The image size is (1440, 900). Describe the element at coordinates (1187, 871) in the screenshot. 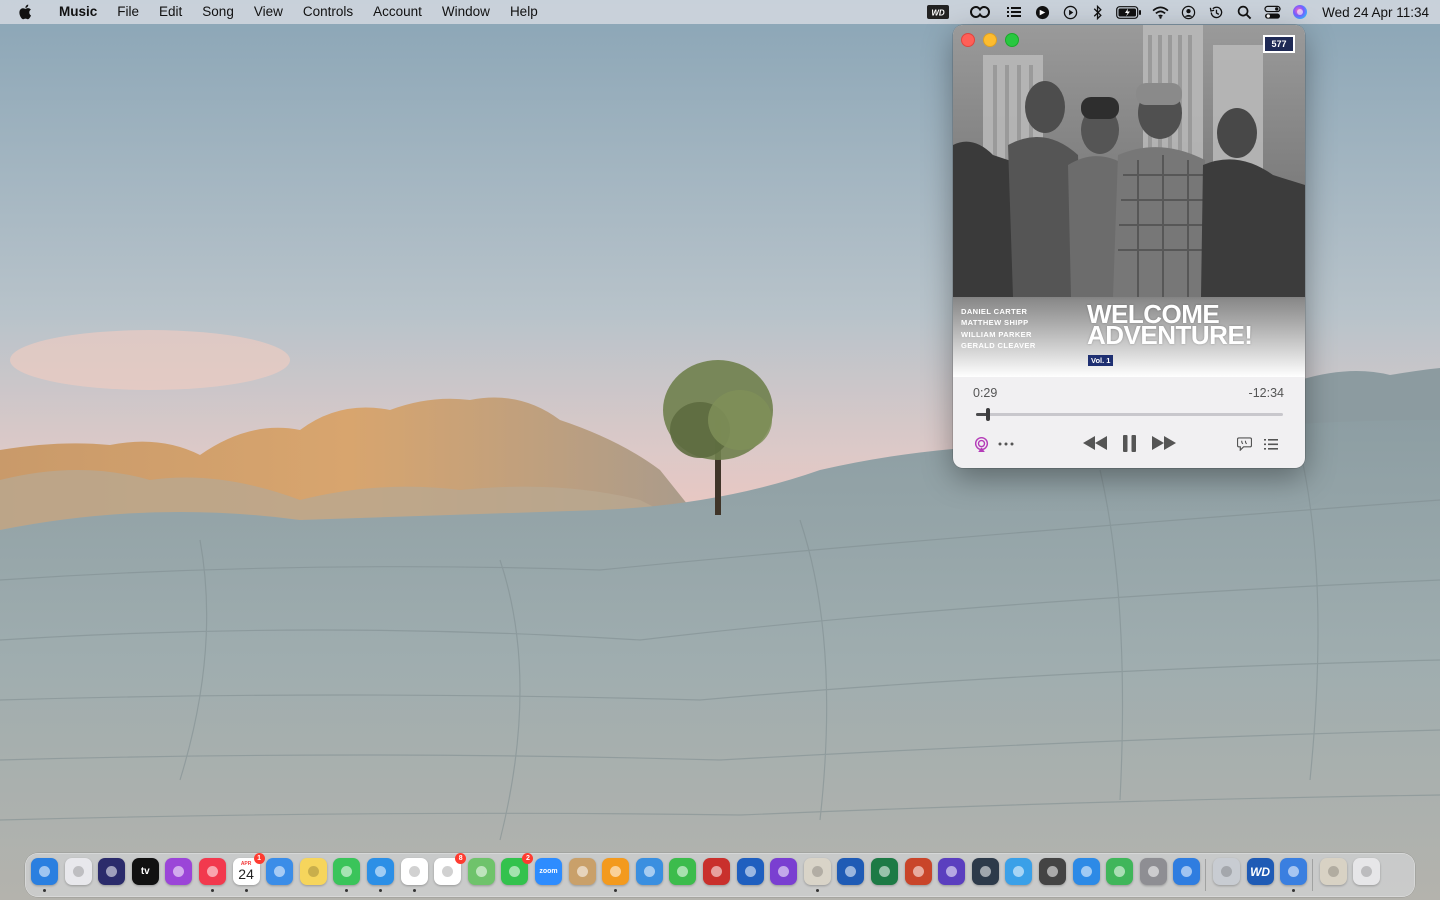

I see `dock-onedrive-icon` at that location.